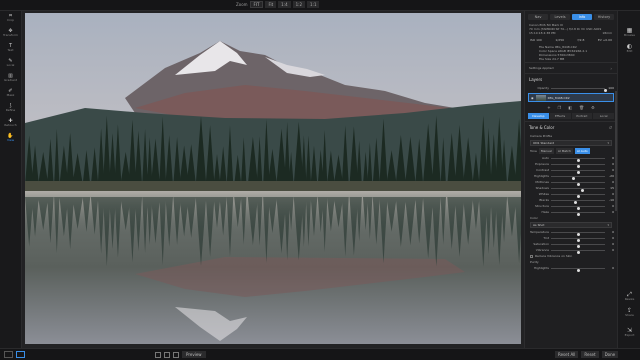  I want to click on duplicate-layer-icon: ❐, so click(560, 107).